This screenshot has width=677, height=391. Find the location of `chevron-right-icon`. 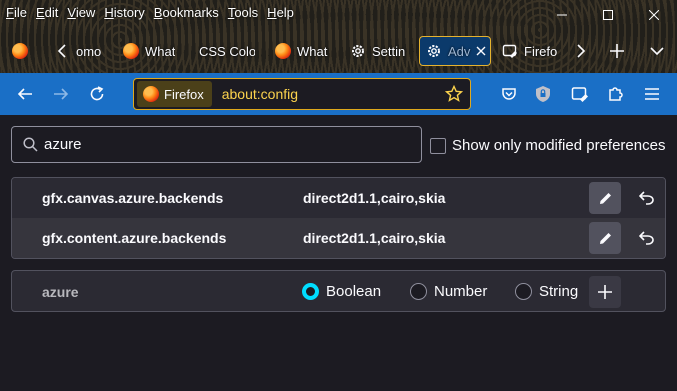

chevron-right-icon is located at coordinates (581, 51).